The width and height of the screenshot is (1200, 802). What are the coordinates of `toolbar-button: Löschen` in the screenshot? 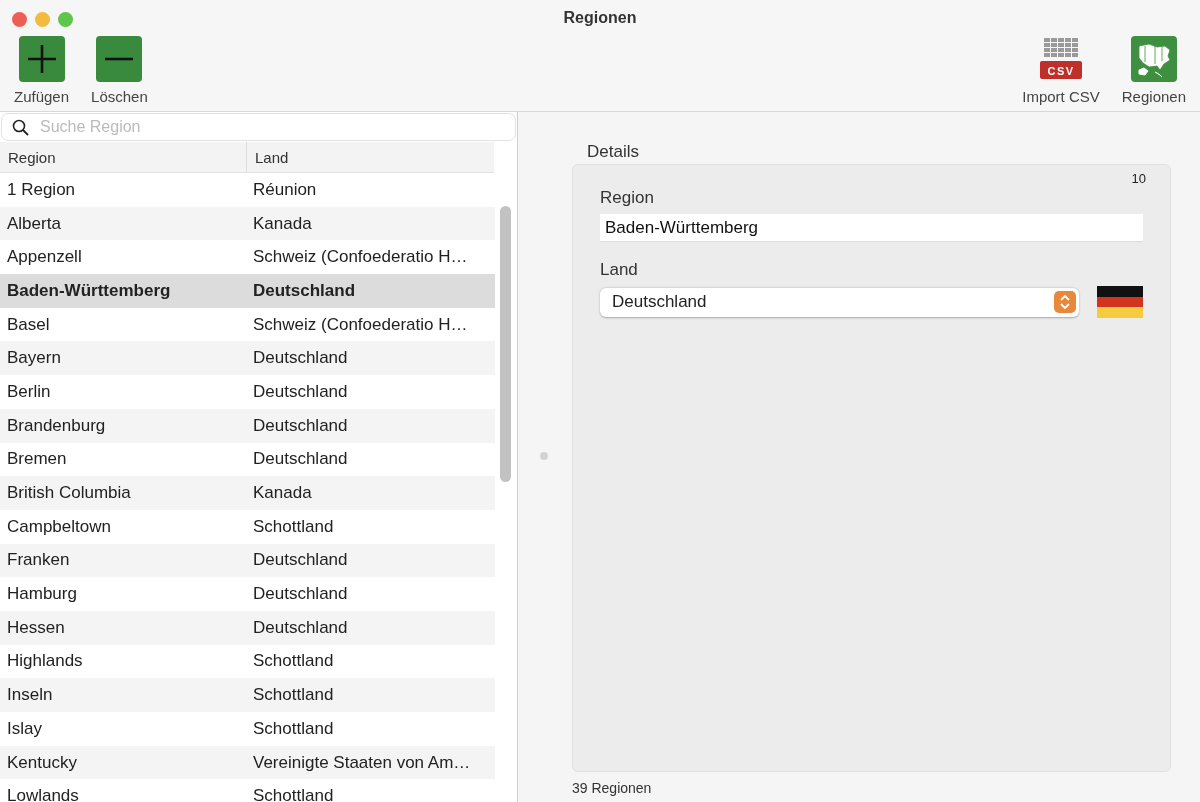 It's located at (119, 70).